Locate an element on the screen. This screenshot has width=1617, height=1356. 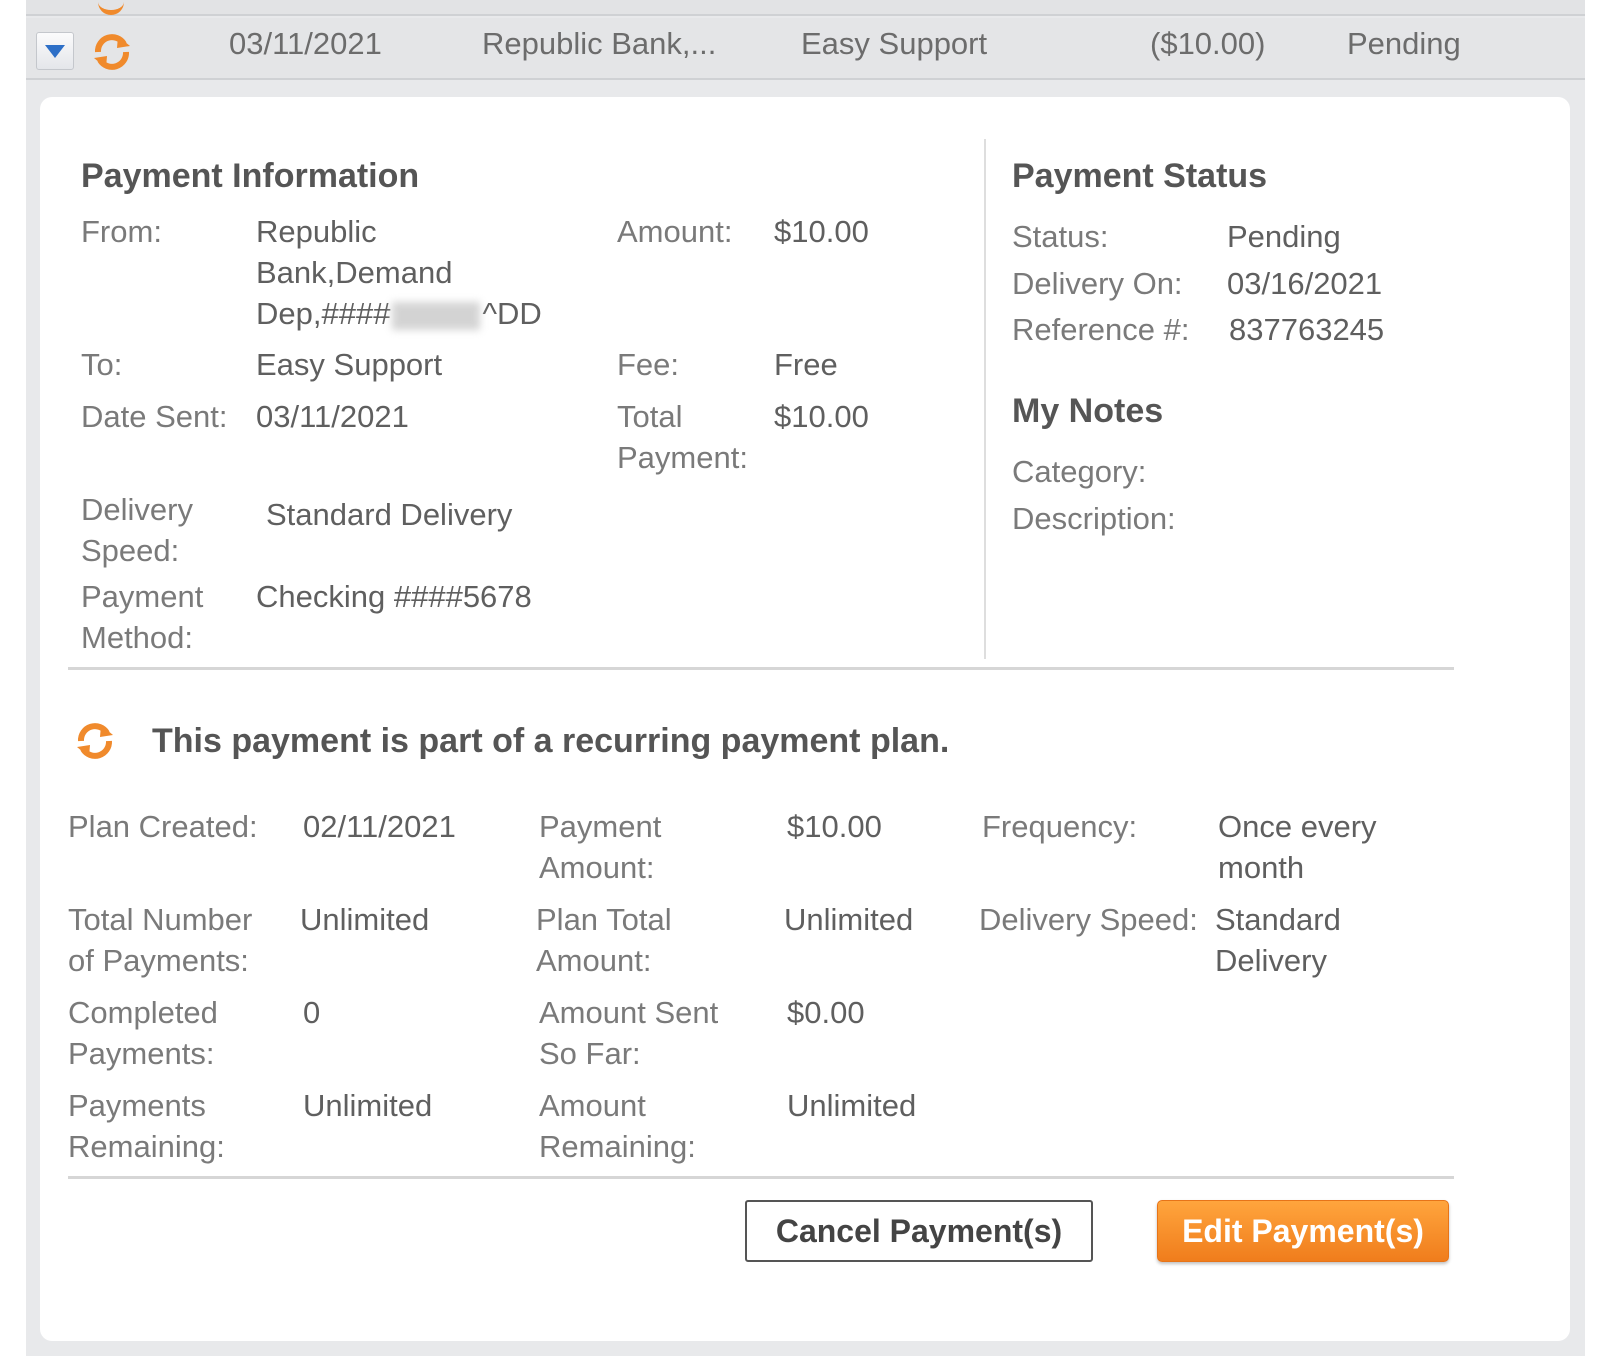
cancel-payment-button: Cancel Payment(s) is located at coordinates (919, 1231).